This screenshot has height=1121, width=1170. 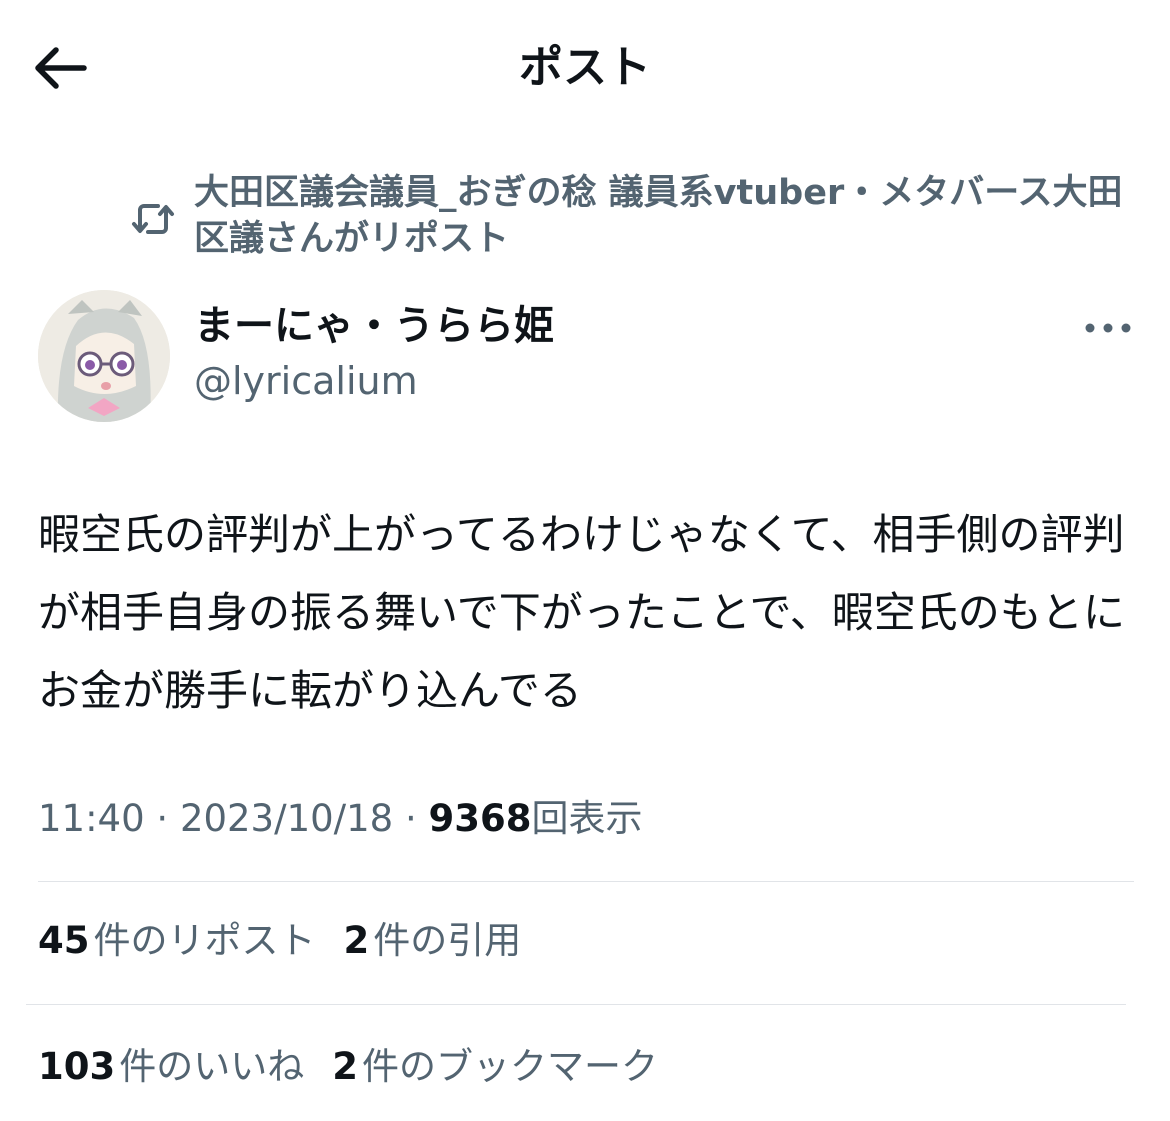 What do you see at coordinates (204, 940) in the screenshot?
I see `reposts-label: 件のリポスト` at bounding box center [204, 940].